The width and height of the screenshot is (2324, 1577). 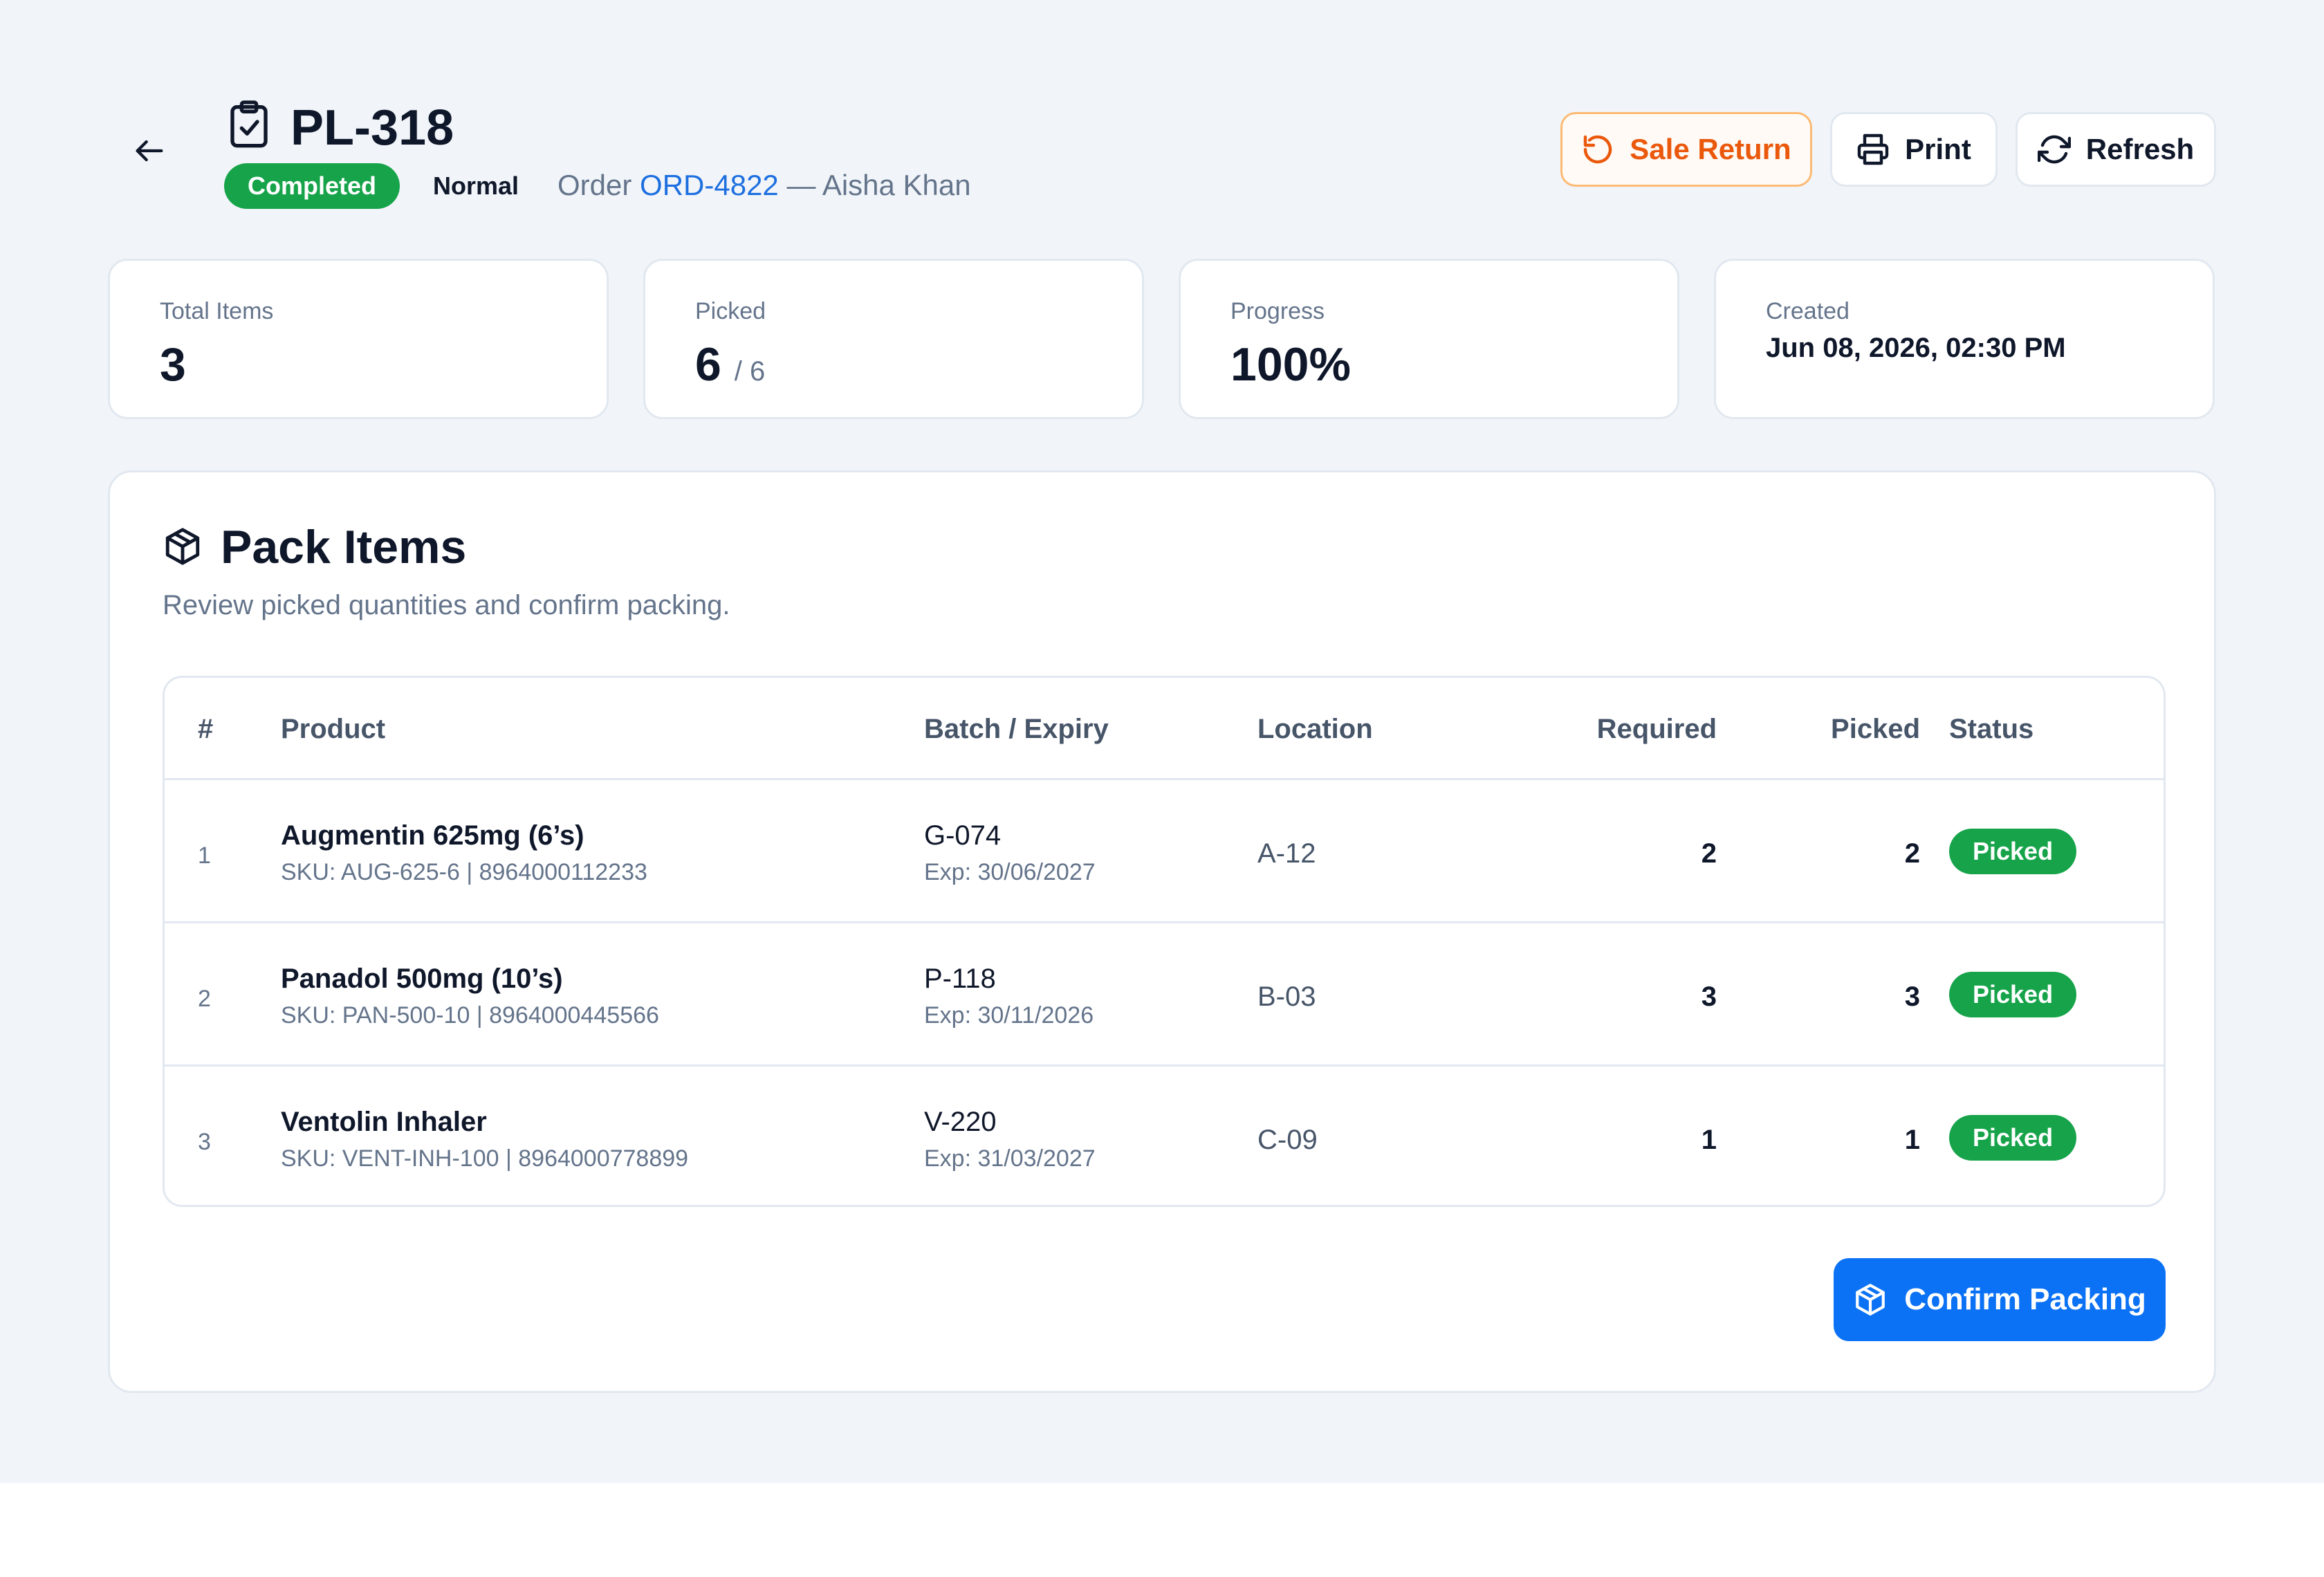 What do you see at coordinates (1991, 729) in the screenshot?
I see `column-header-status: Status` at bounding box center [1991, 729].